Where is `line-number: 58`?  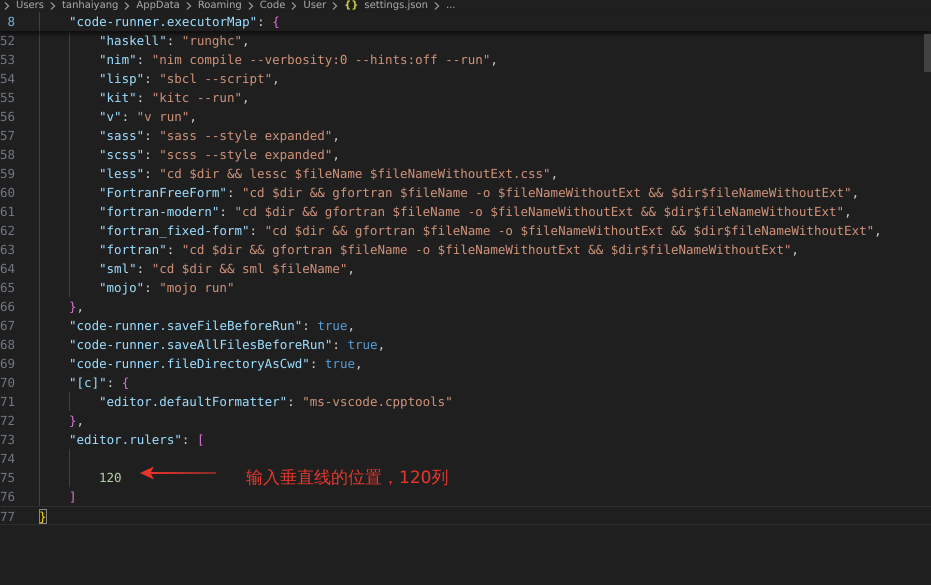 line-number: 58 is located at coordinates (7, 155).